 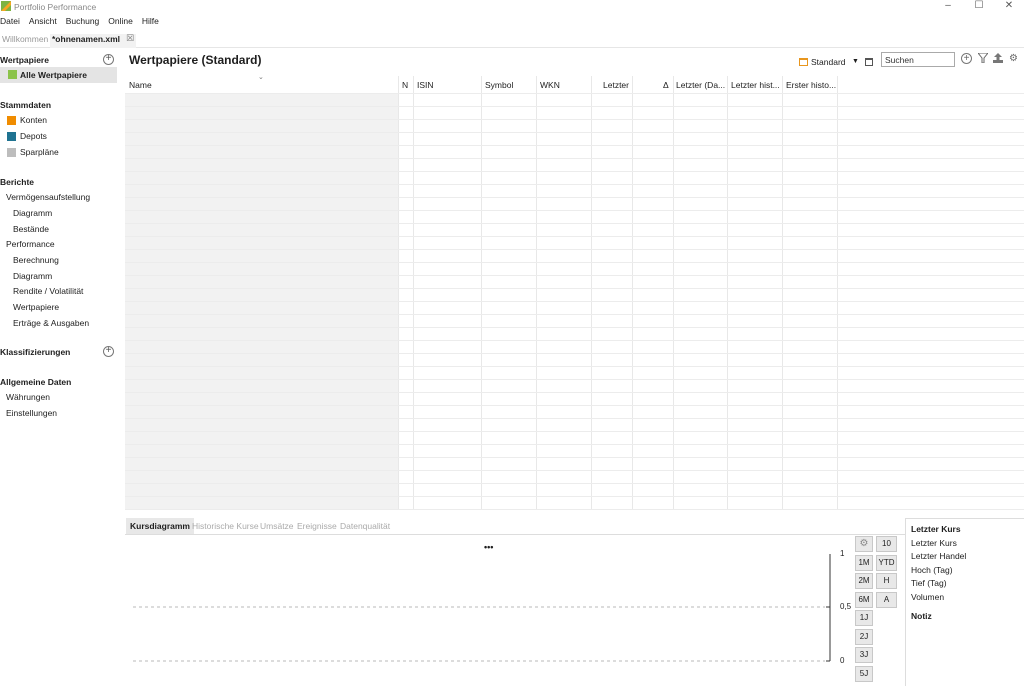 I want to click on info-notiz: Notiz, so click(x=921, y=616).